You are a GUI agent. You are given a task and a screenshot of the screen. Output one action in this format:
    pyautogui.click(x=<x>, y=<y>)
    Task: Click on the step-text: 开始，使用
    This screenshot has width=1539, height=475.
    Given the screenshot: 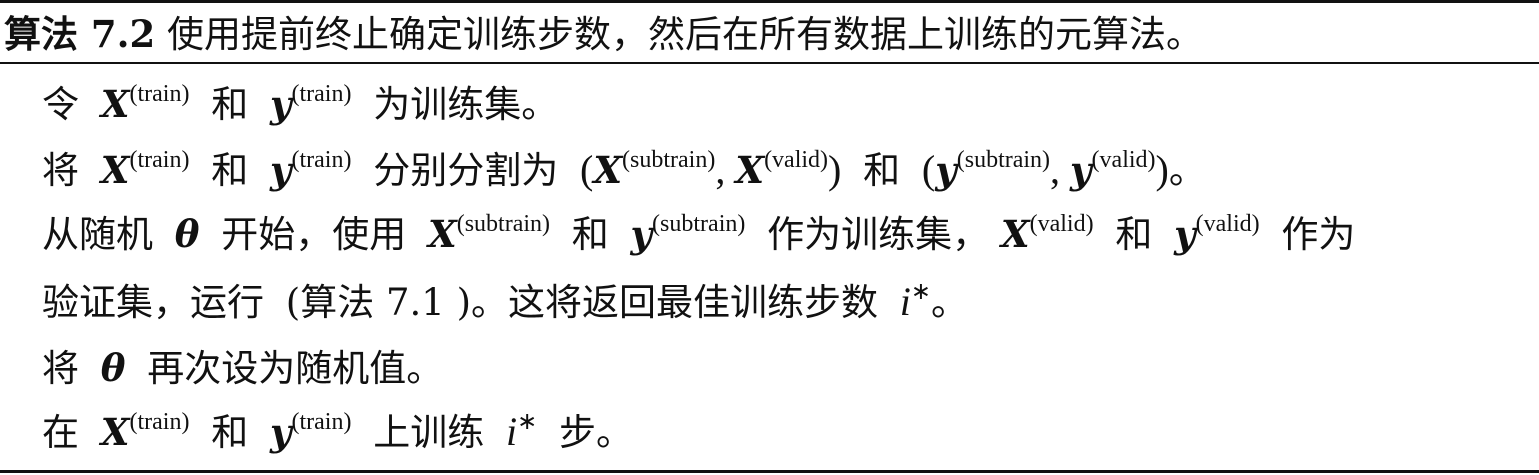 What is the action you would take?
    pyautogui.click(x=314, y=234)
    